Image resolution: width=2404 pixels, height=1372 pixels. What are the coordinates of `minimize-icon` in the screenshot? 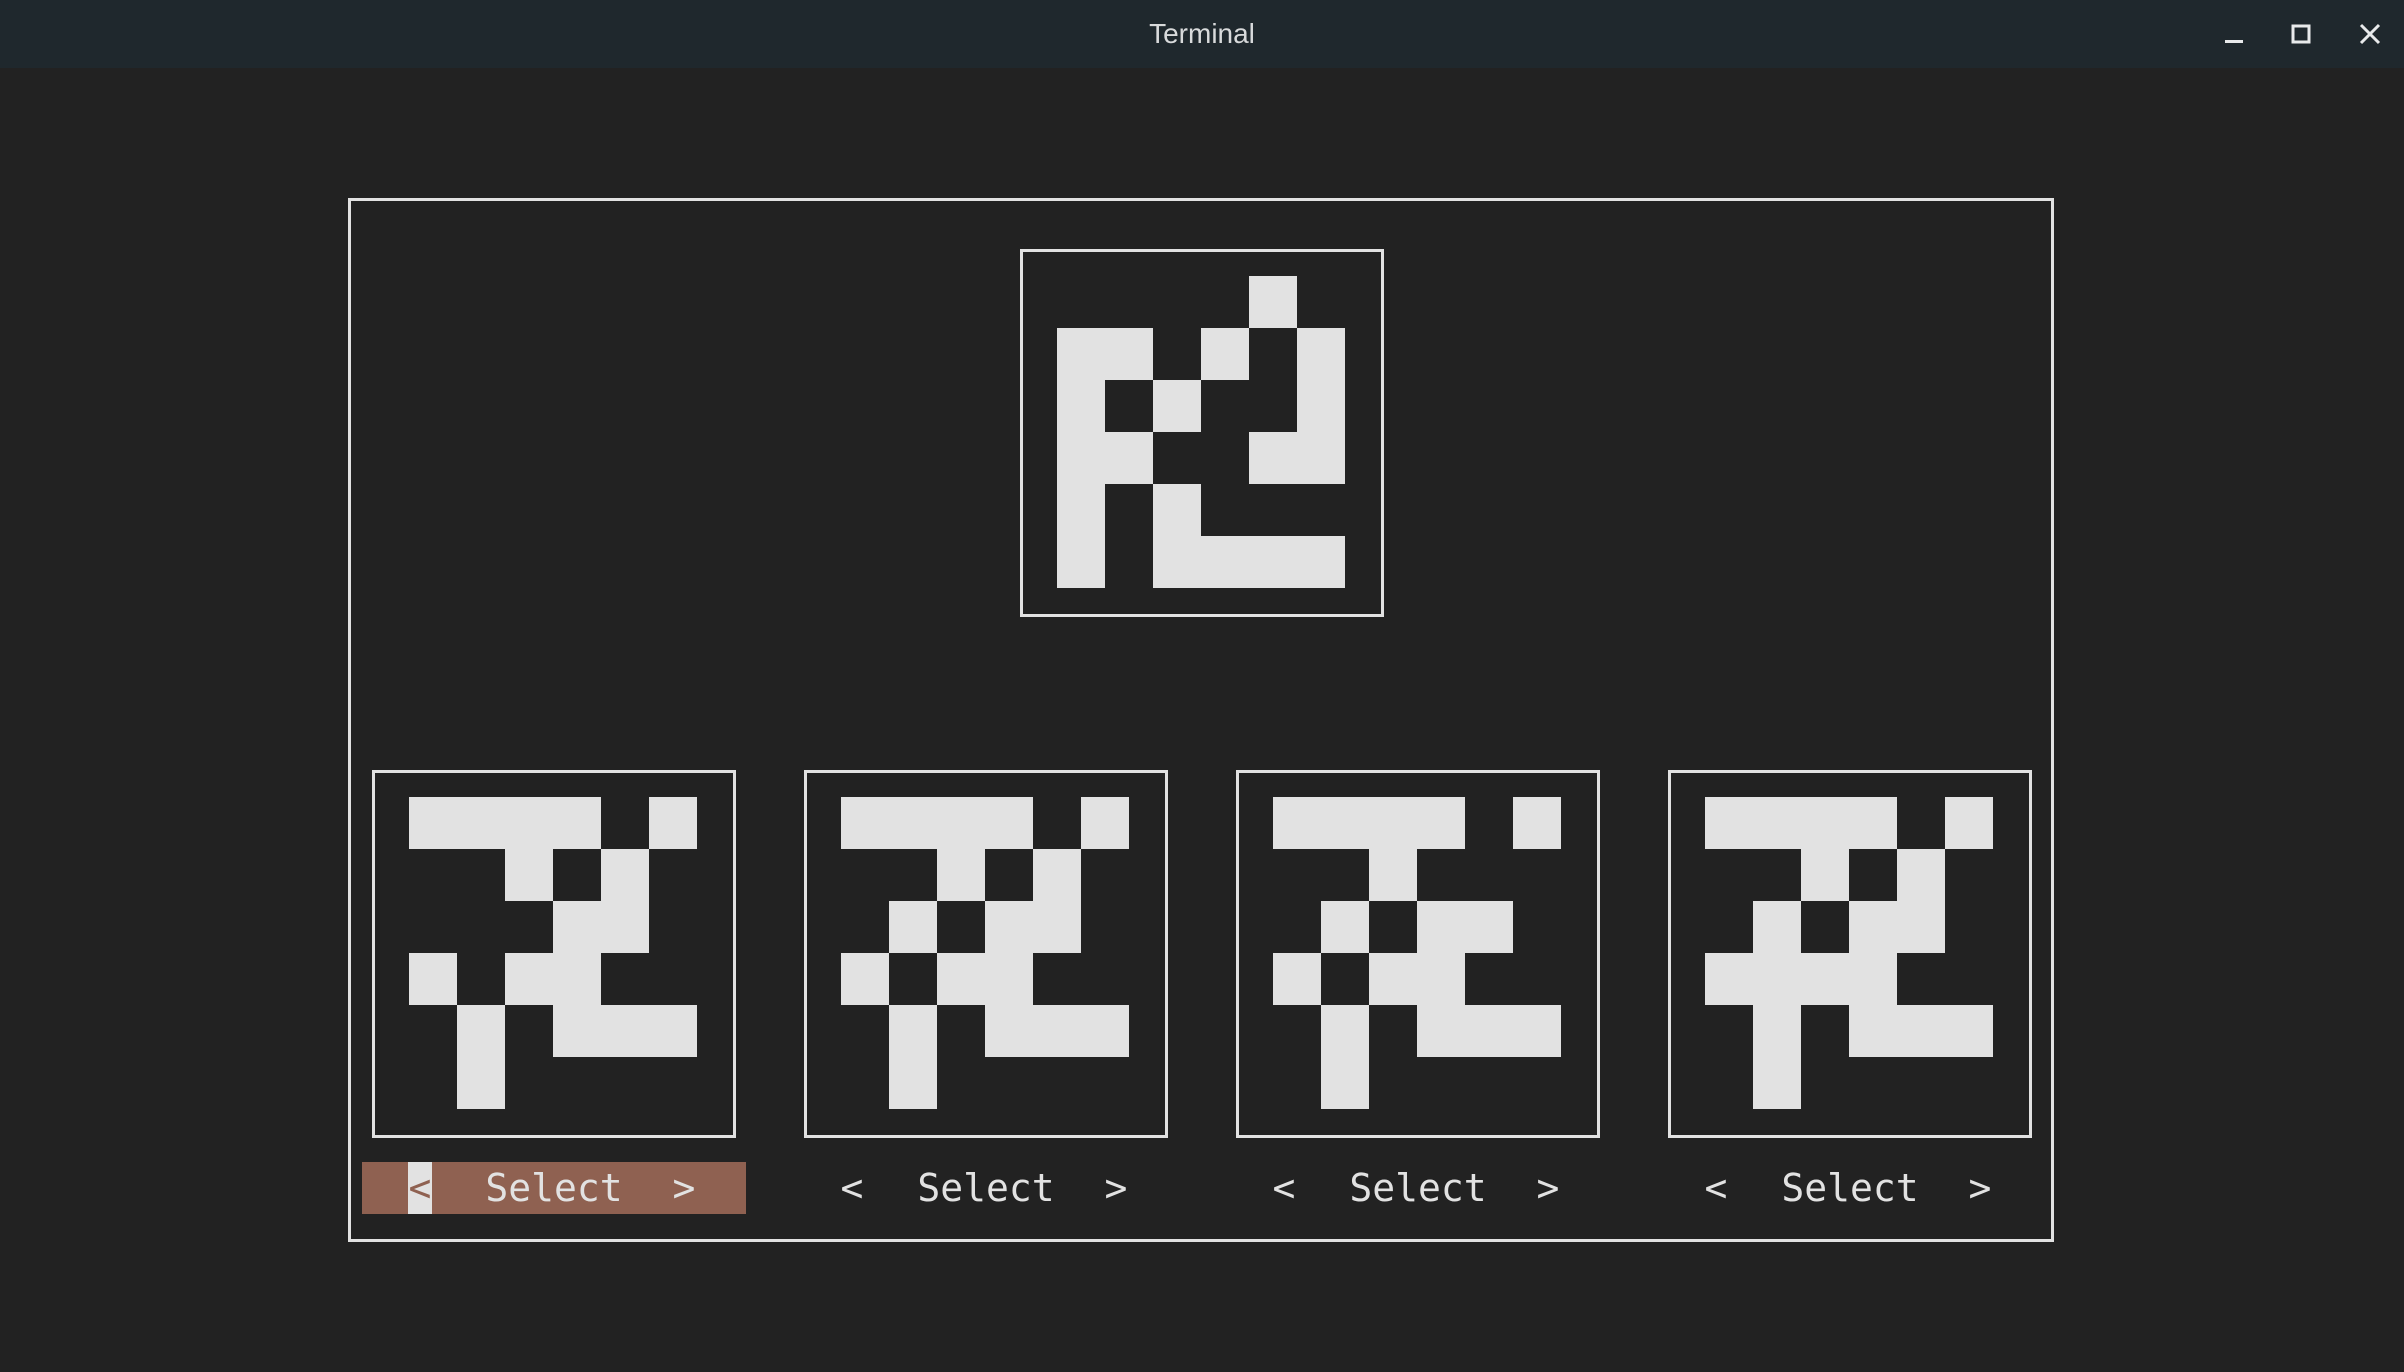 It's located at (2234, 41).